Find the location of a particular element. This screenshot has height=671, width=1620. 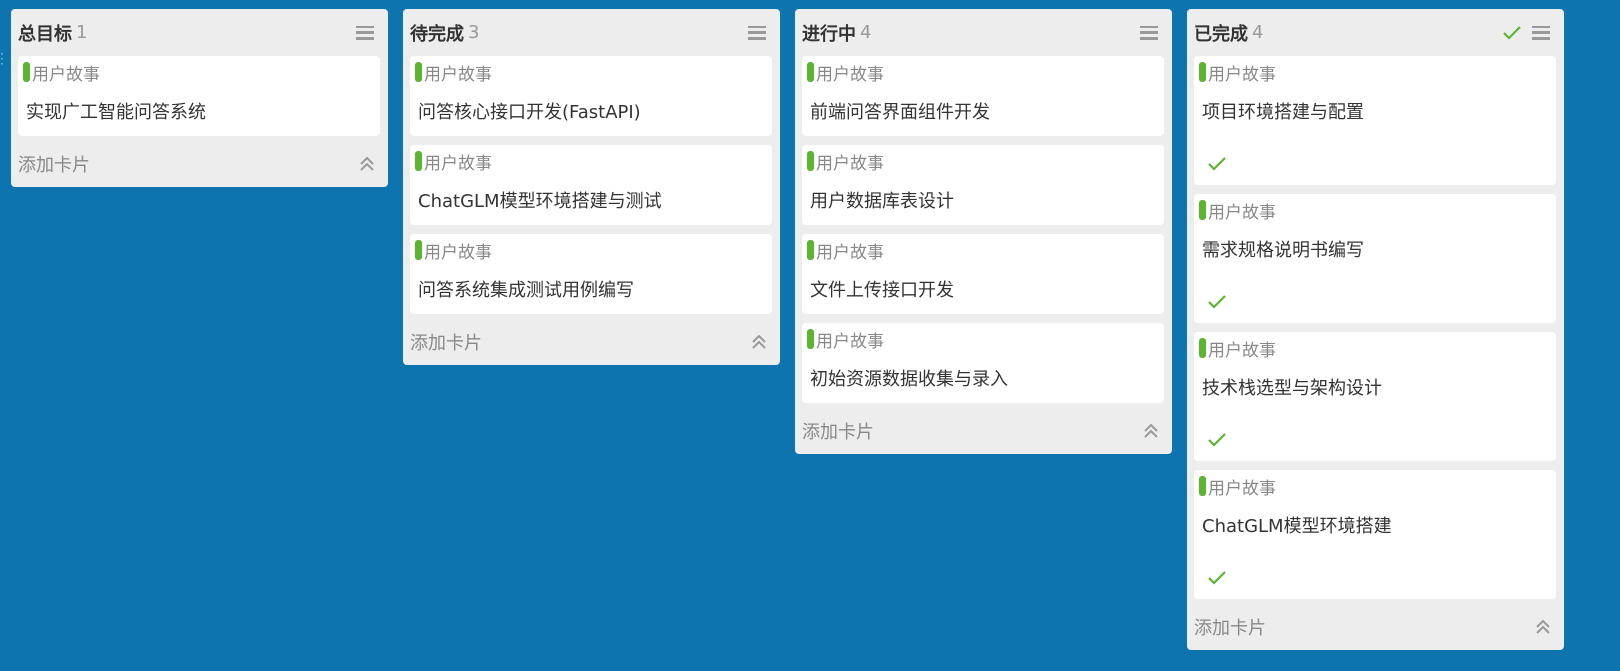

column-header: 已完成 4 is located at coordinates (1375, 32).